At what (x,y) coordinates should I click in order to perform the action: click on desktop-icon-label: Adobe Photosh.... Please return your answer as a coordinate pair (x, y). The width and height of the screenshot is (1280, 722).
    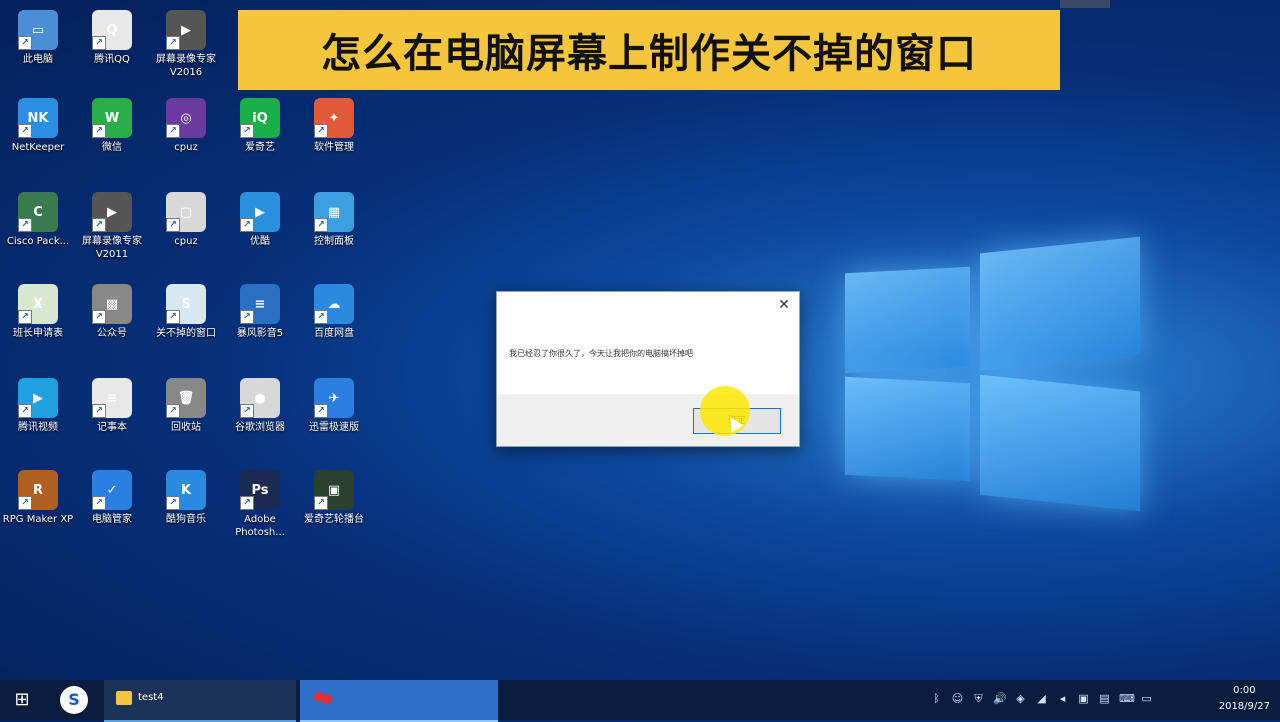
    Looking at the image, I should click on (260, 526).